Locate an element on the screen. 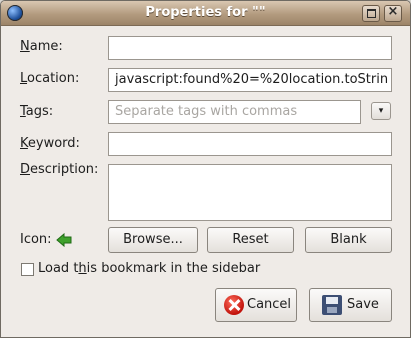 This screenshot has width=411, height=338. cancel-button-label: Cancel is located at coordinates (269, 304).